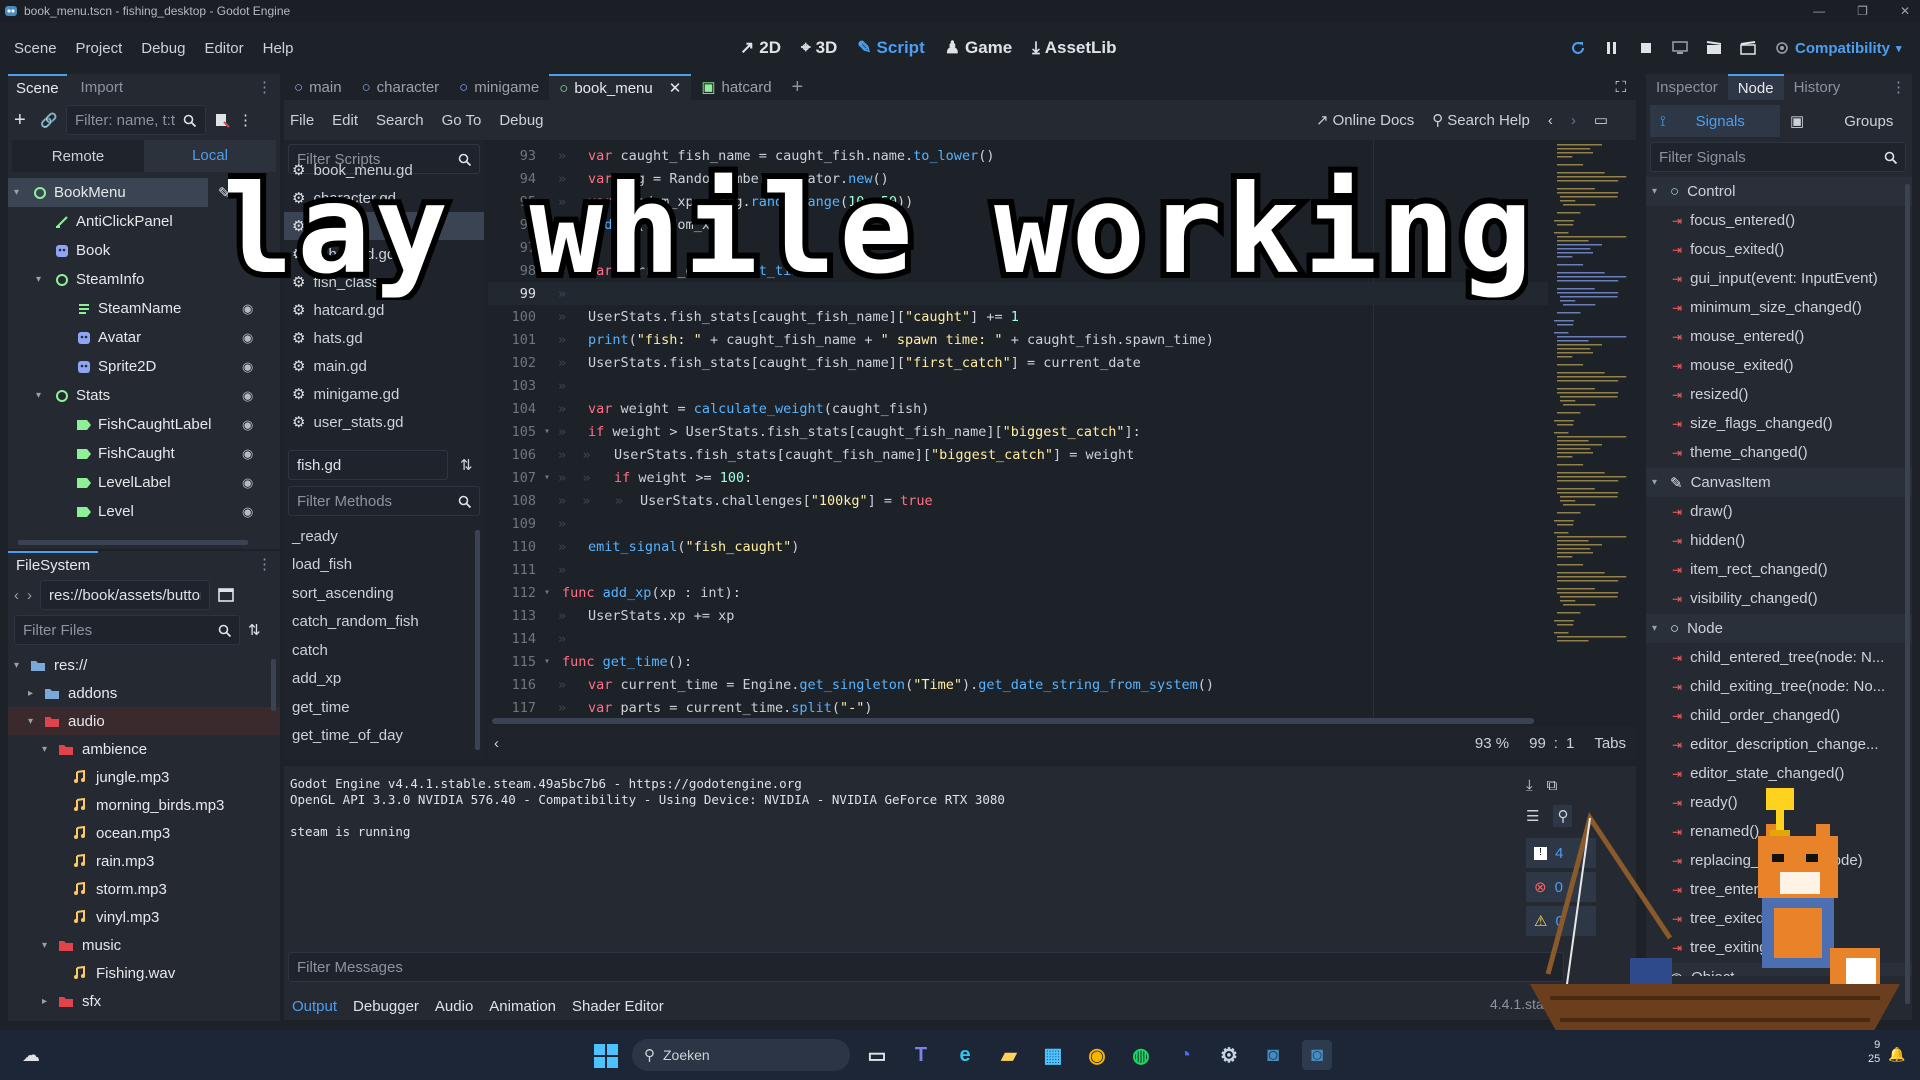 Image resolution: width=1920 pixels, height=1080 pixels. Describe the element at coordinates (1779, 511) in the screenshot. I see `signal-item: ⇥ draw()` at that location.